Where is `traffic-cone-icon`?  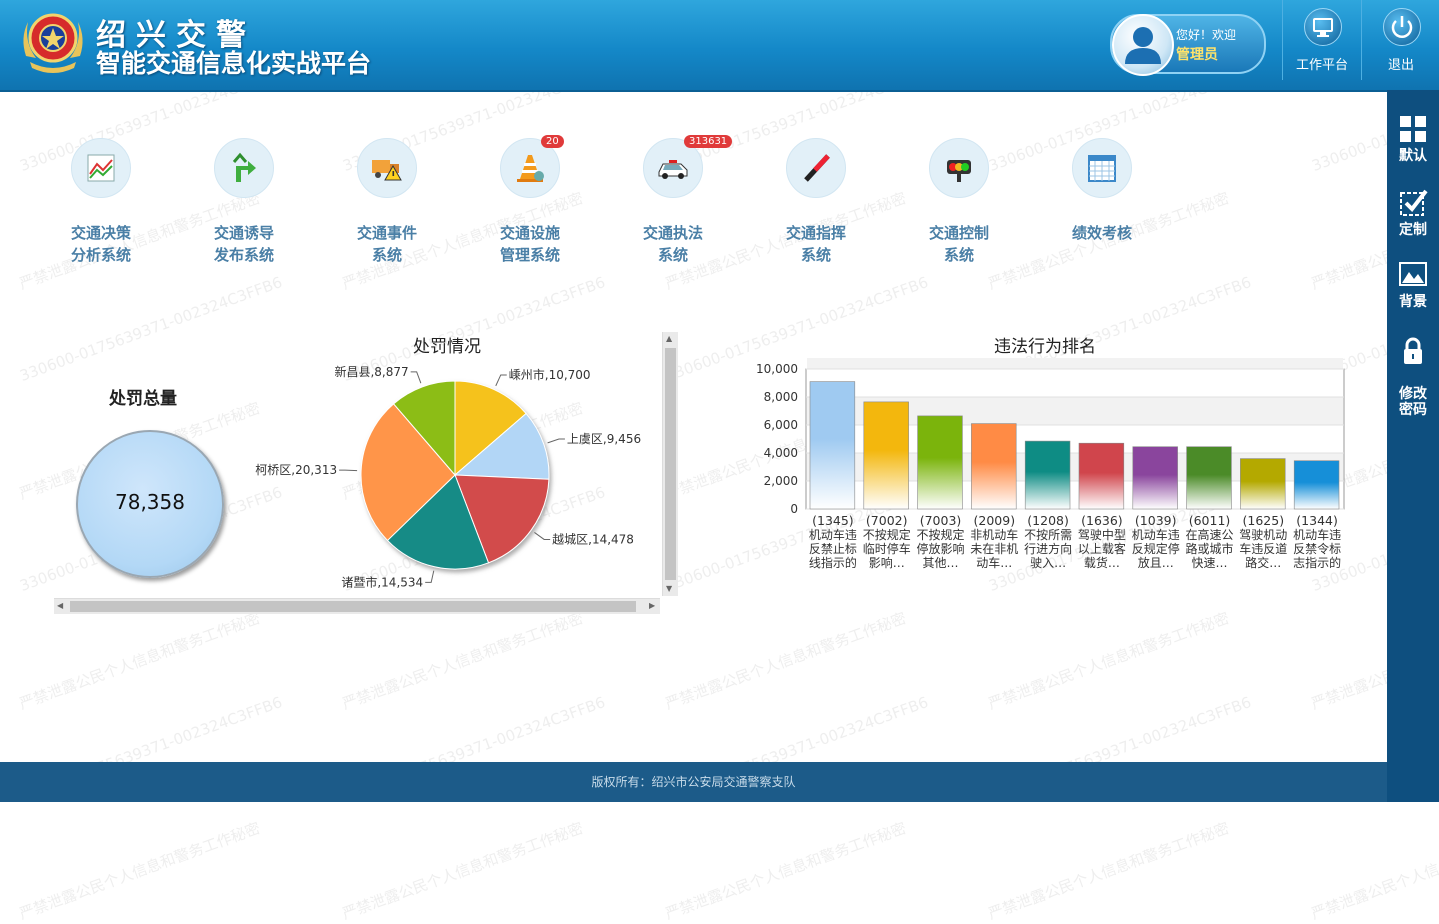
traffic-cone-icon is located at coordinates (530, 168).